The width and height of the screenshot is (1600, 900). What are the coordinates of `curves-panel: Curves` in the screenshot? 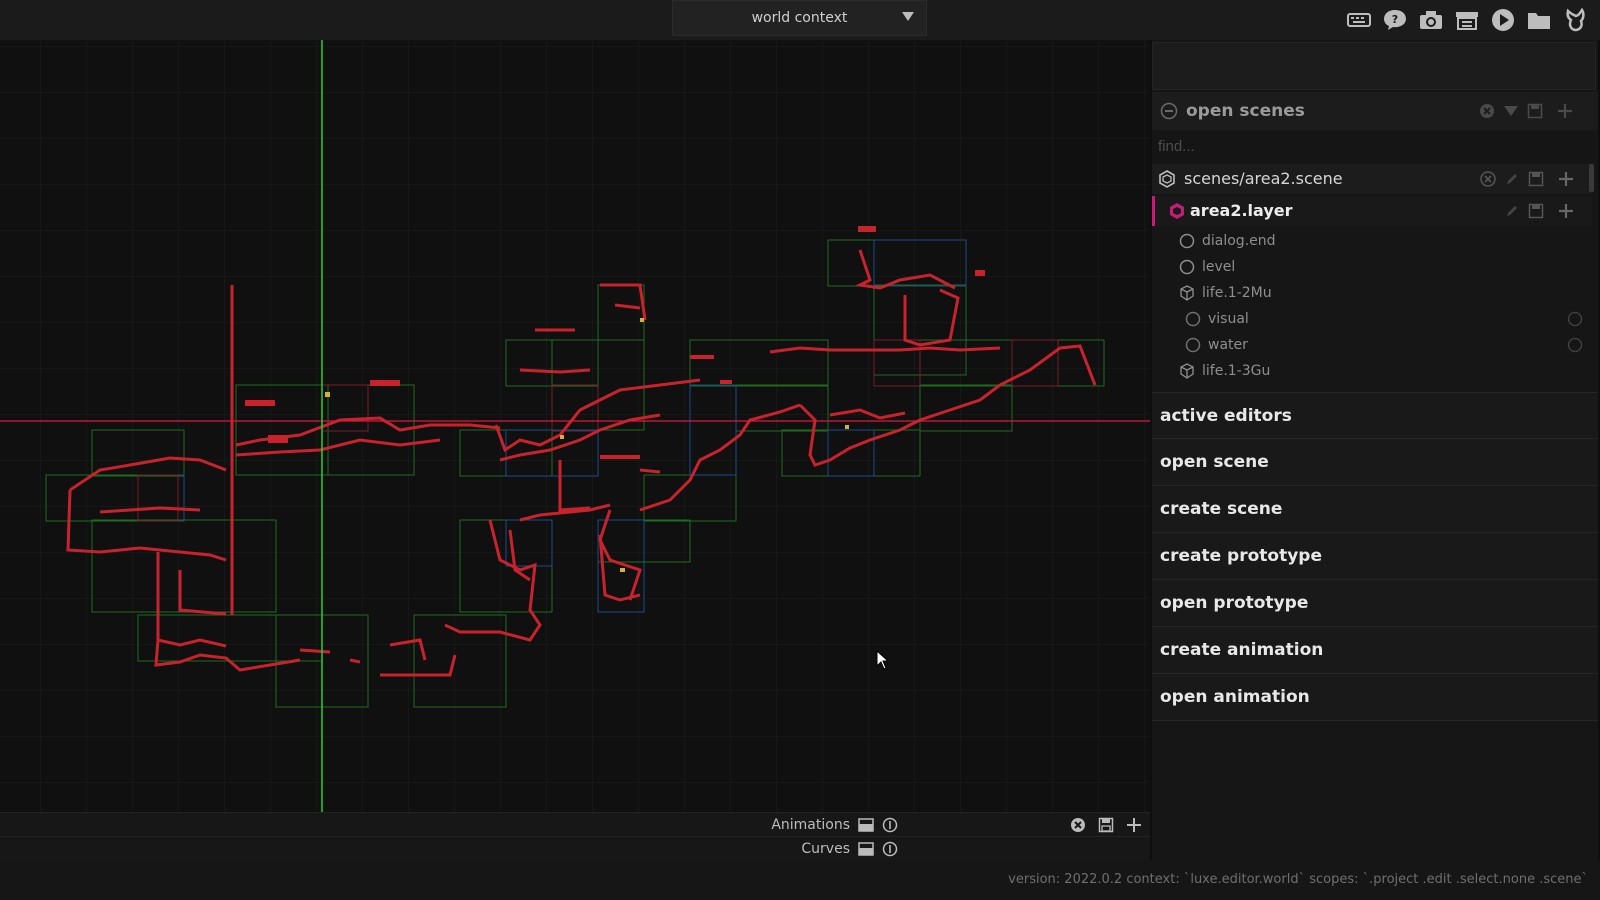 It's located at (575, 848).